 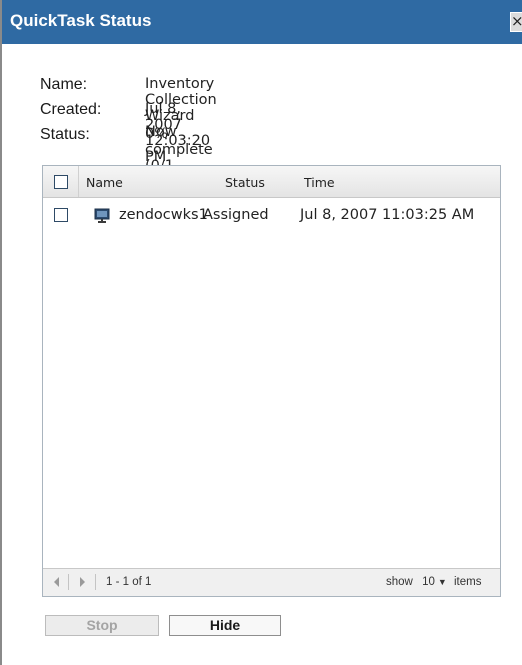 I want to click on caret-down-icon: ▼, so click(x=442, y=582).